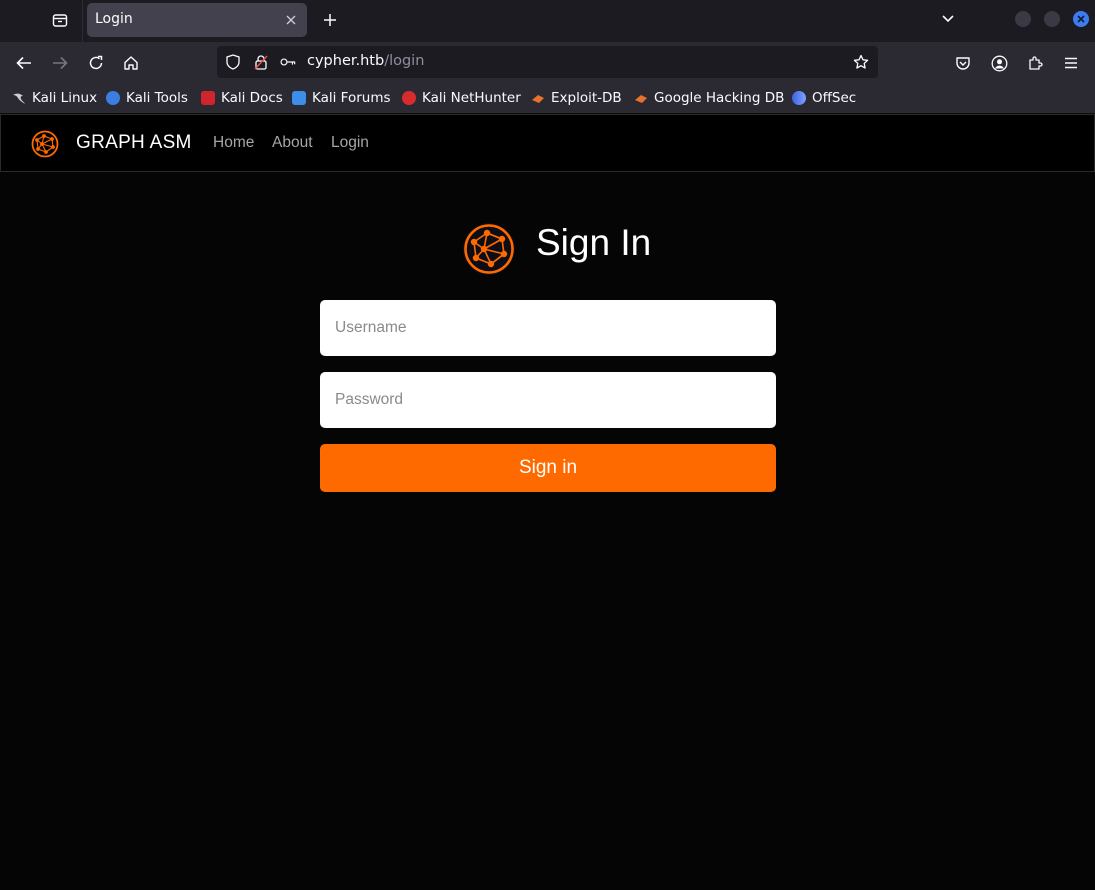  Describe the element at coordinates (1023, 19) in the screenshot. I see `minimize-window-button` at that location.